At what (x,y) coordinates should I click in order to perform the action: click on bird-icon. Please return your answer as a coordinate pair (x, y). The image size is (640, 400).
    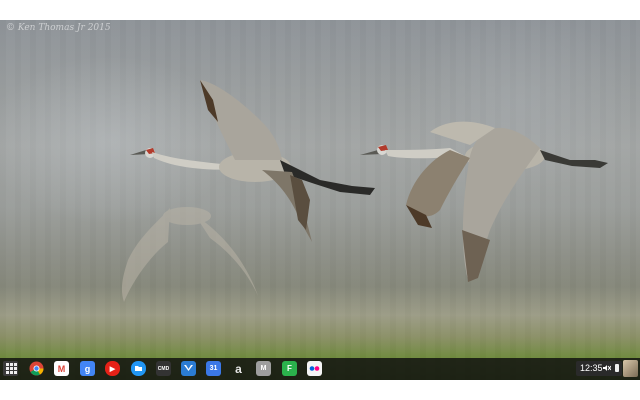
    Looking at the image, I should click on (188, 368).